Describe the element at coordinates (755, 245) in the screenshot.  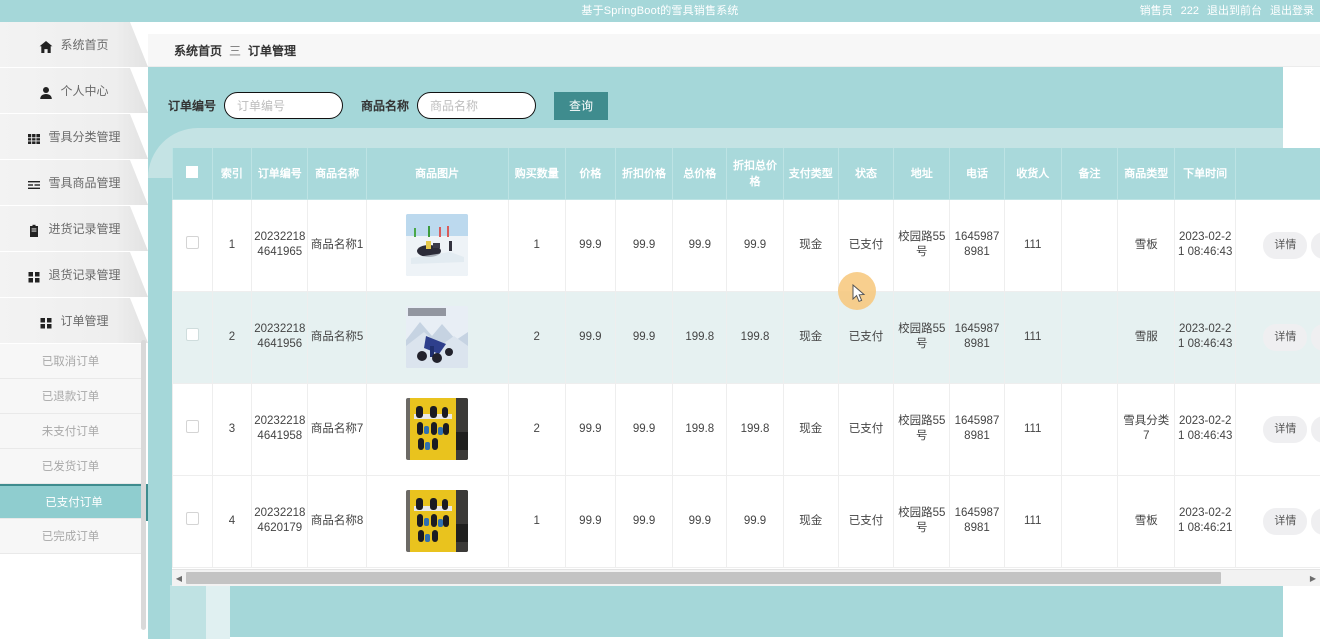
I see `cell-discount-total-price: 99.9` at that location.